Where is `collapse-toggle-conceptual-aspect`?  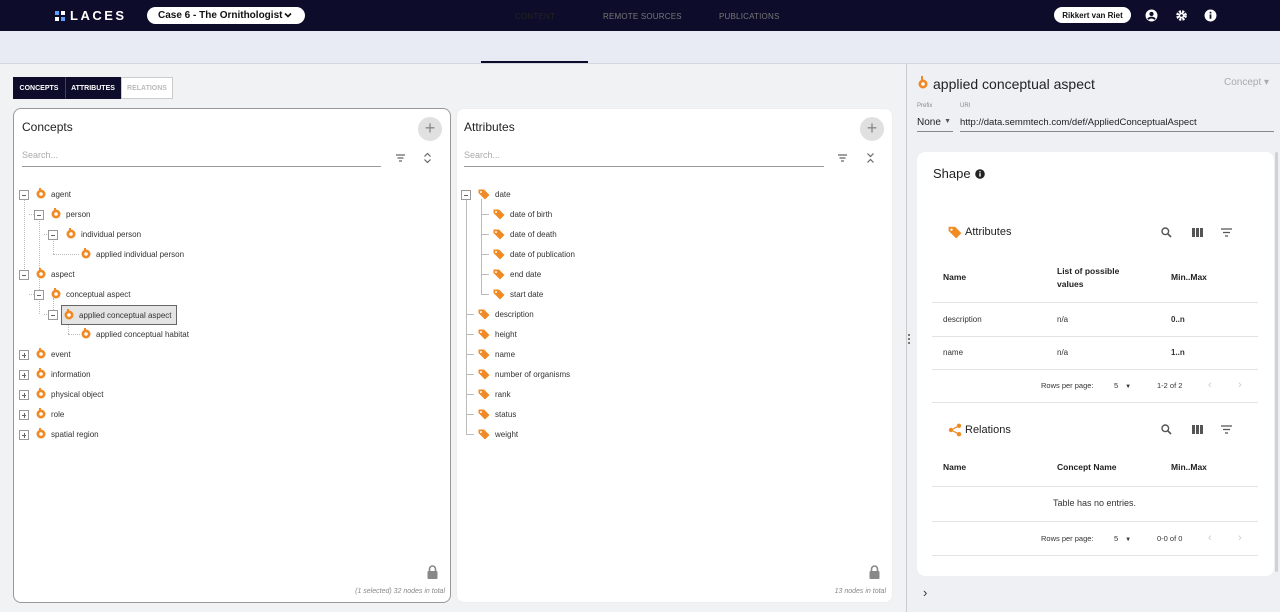
collapse-toggle-conceptual-aspect is located at coordinates (39, 295).